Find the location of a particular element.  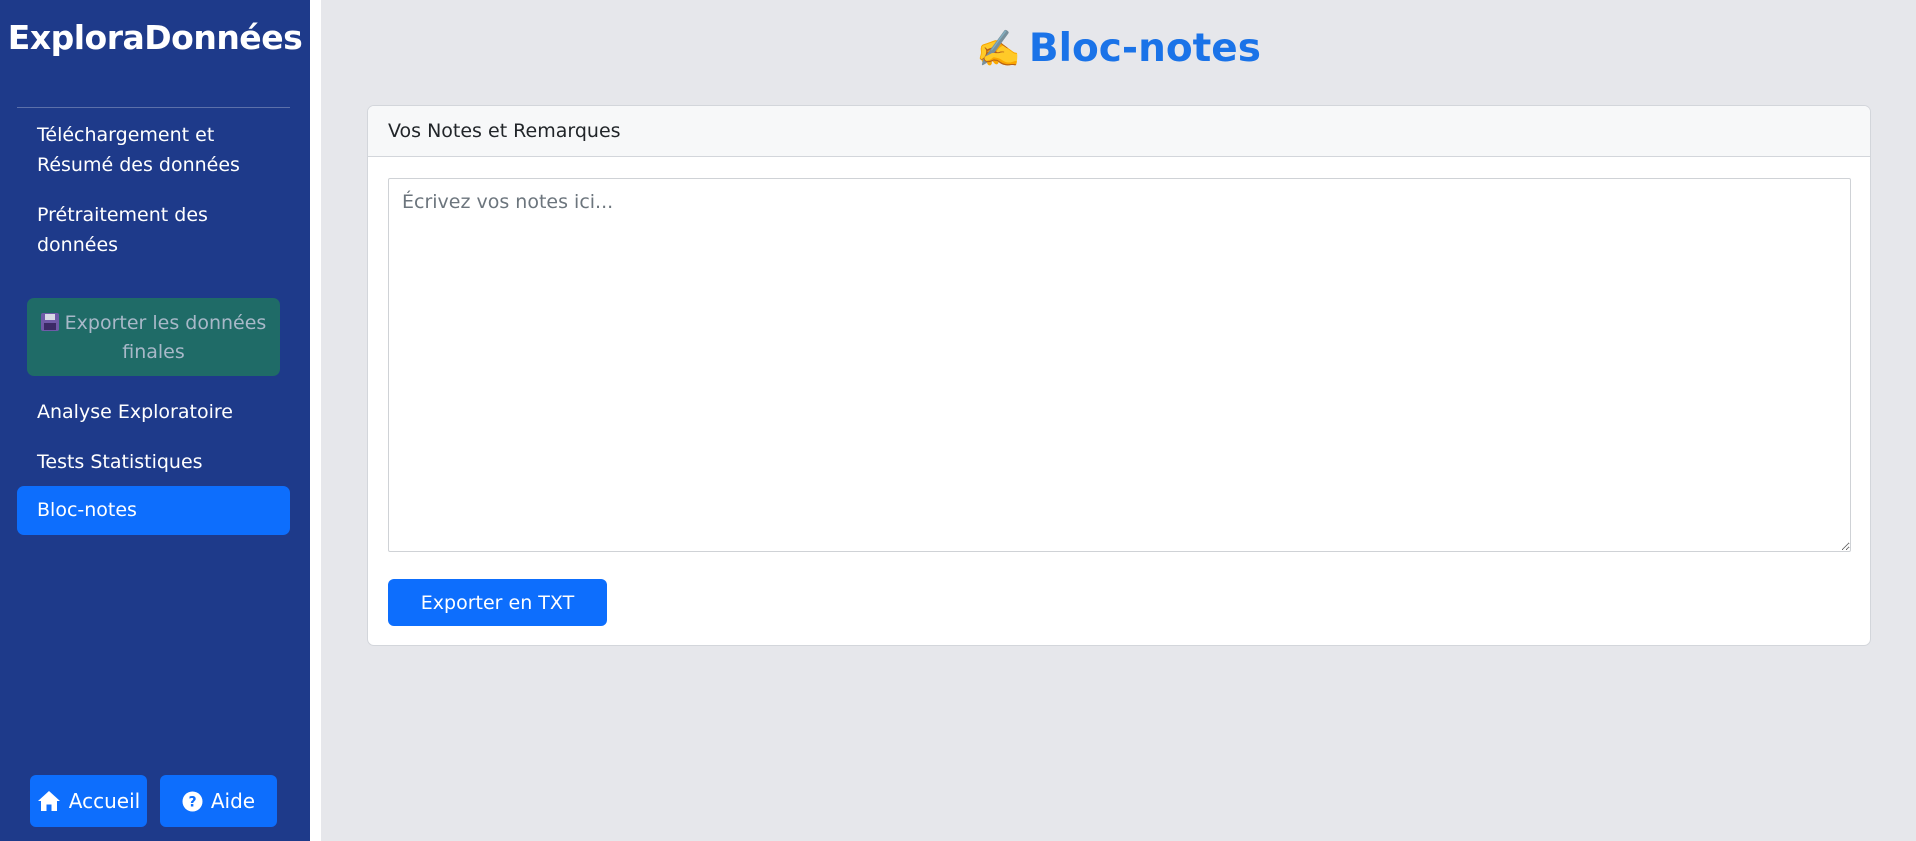

export-txt-button: Exporter en TXT is located at coordinates (497, 602).